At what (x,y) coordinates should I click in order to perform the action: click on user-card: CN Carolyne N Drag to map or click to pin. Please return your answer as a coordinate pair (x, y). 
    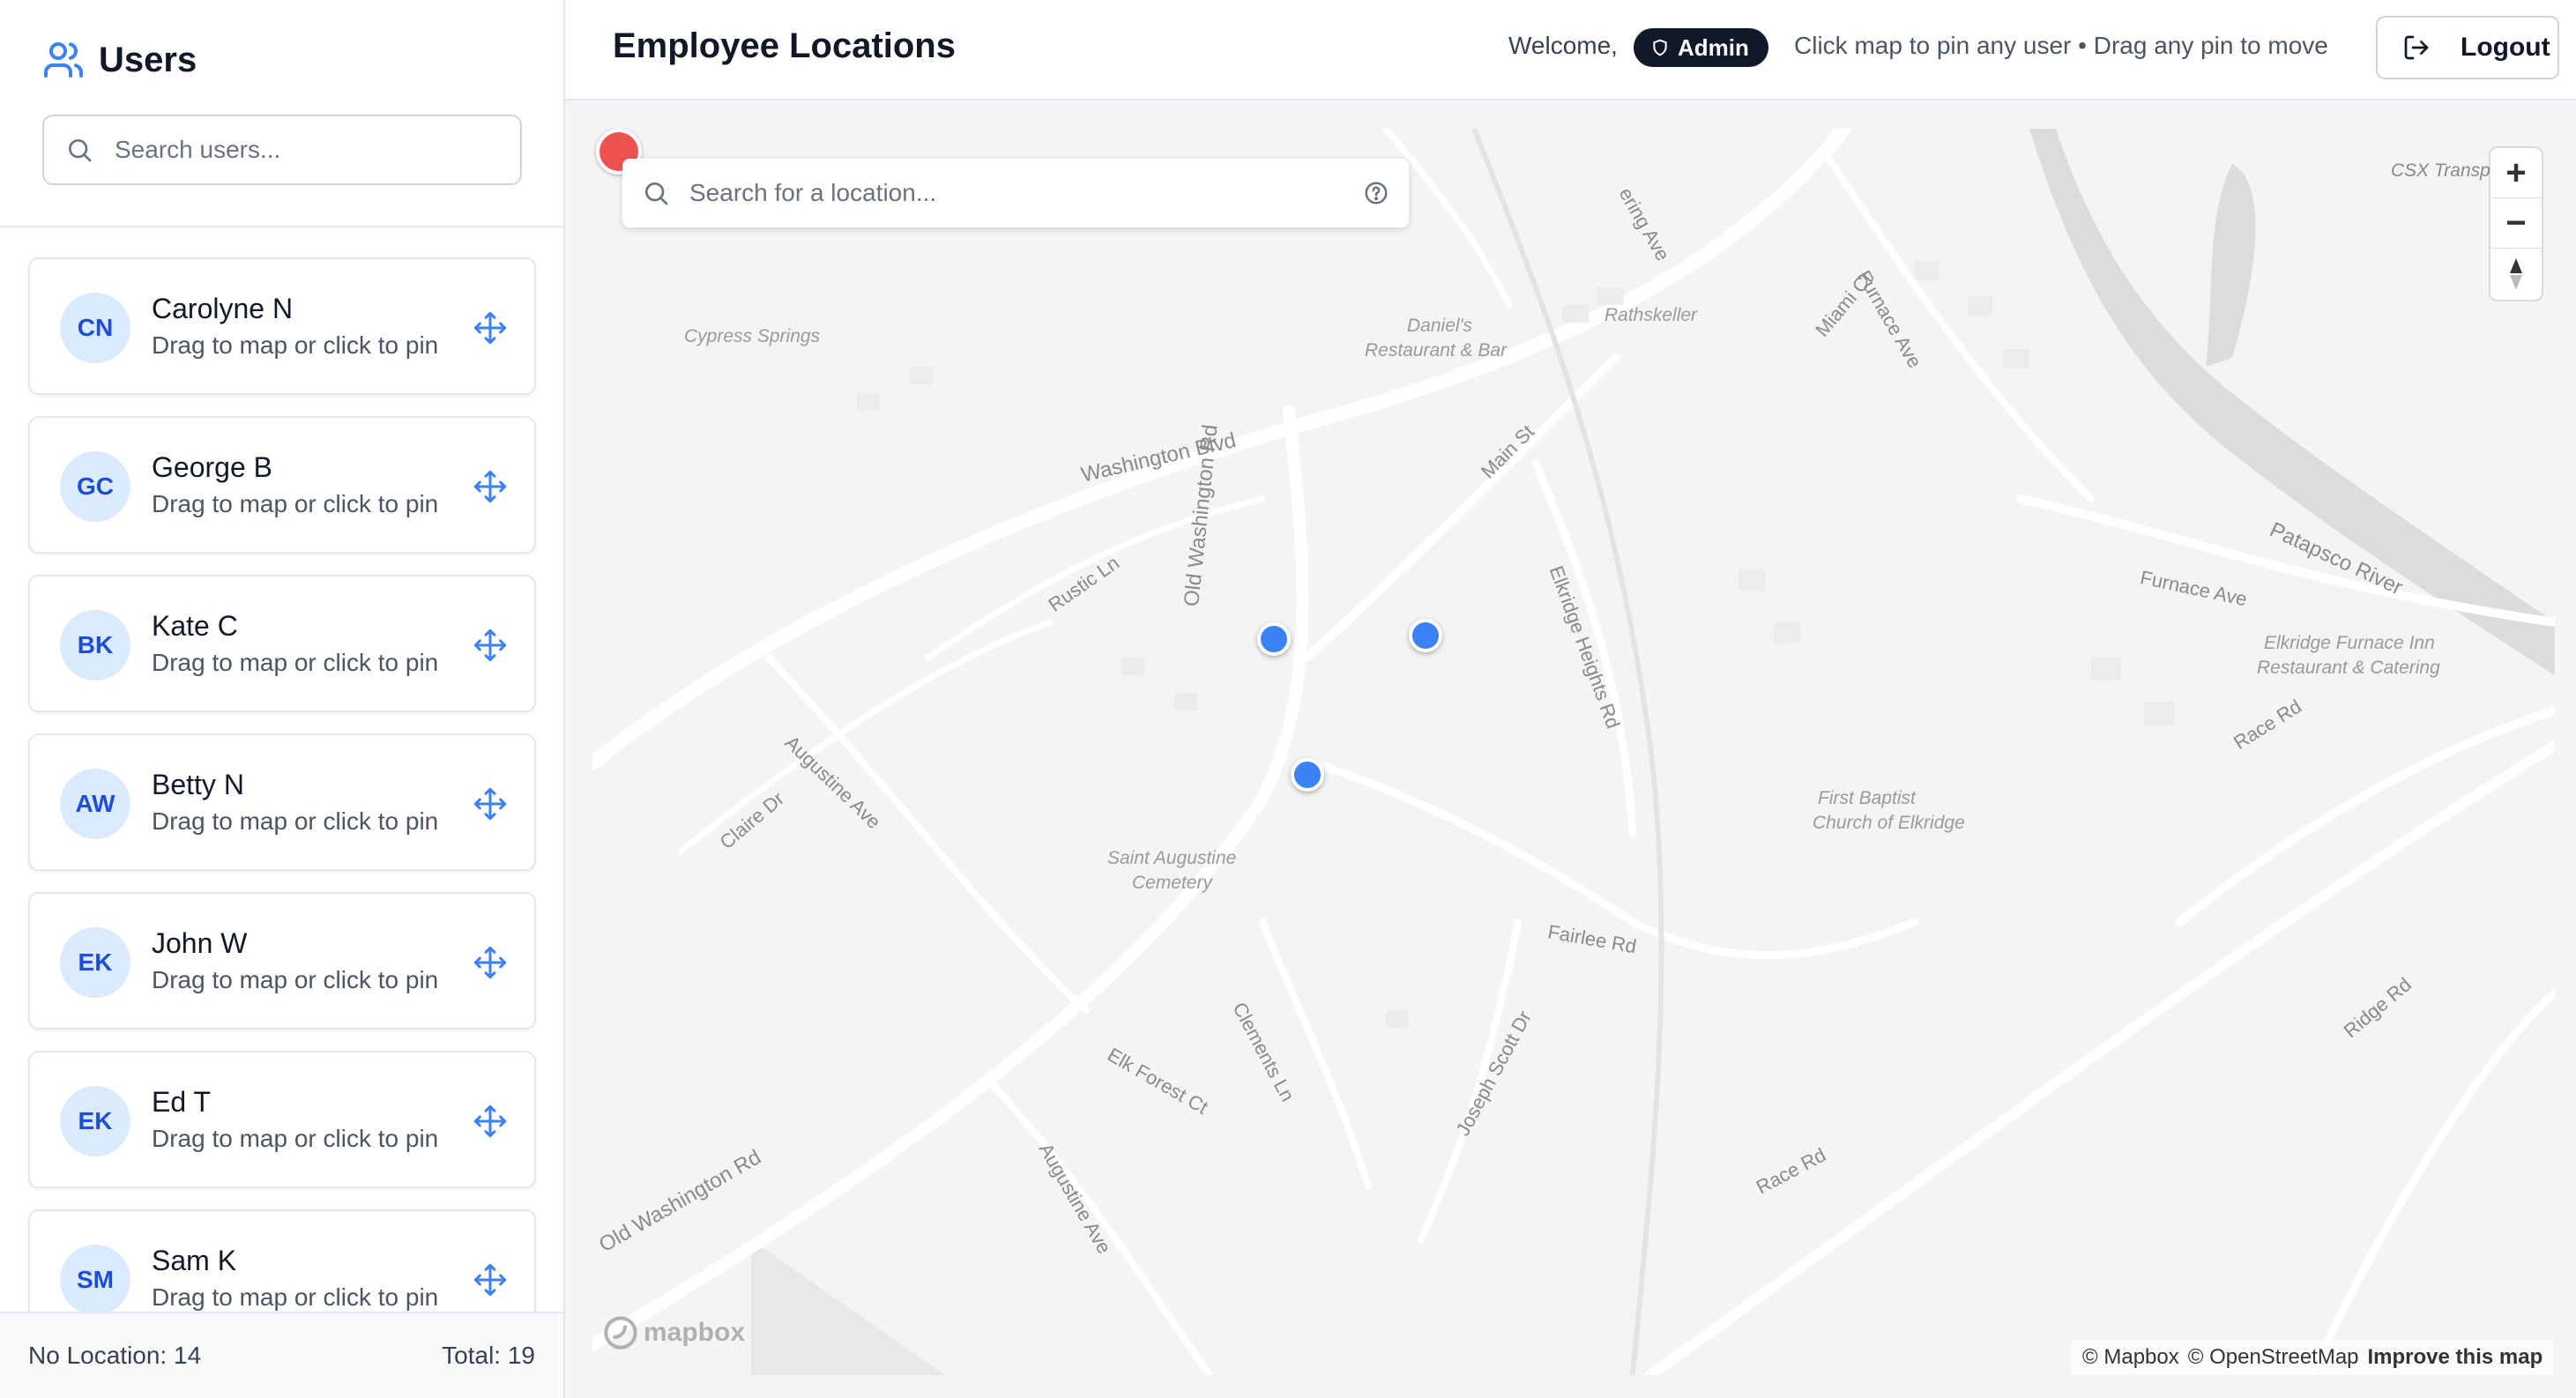
    Looking at the image, I should click on (282, 326).